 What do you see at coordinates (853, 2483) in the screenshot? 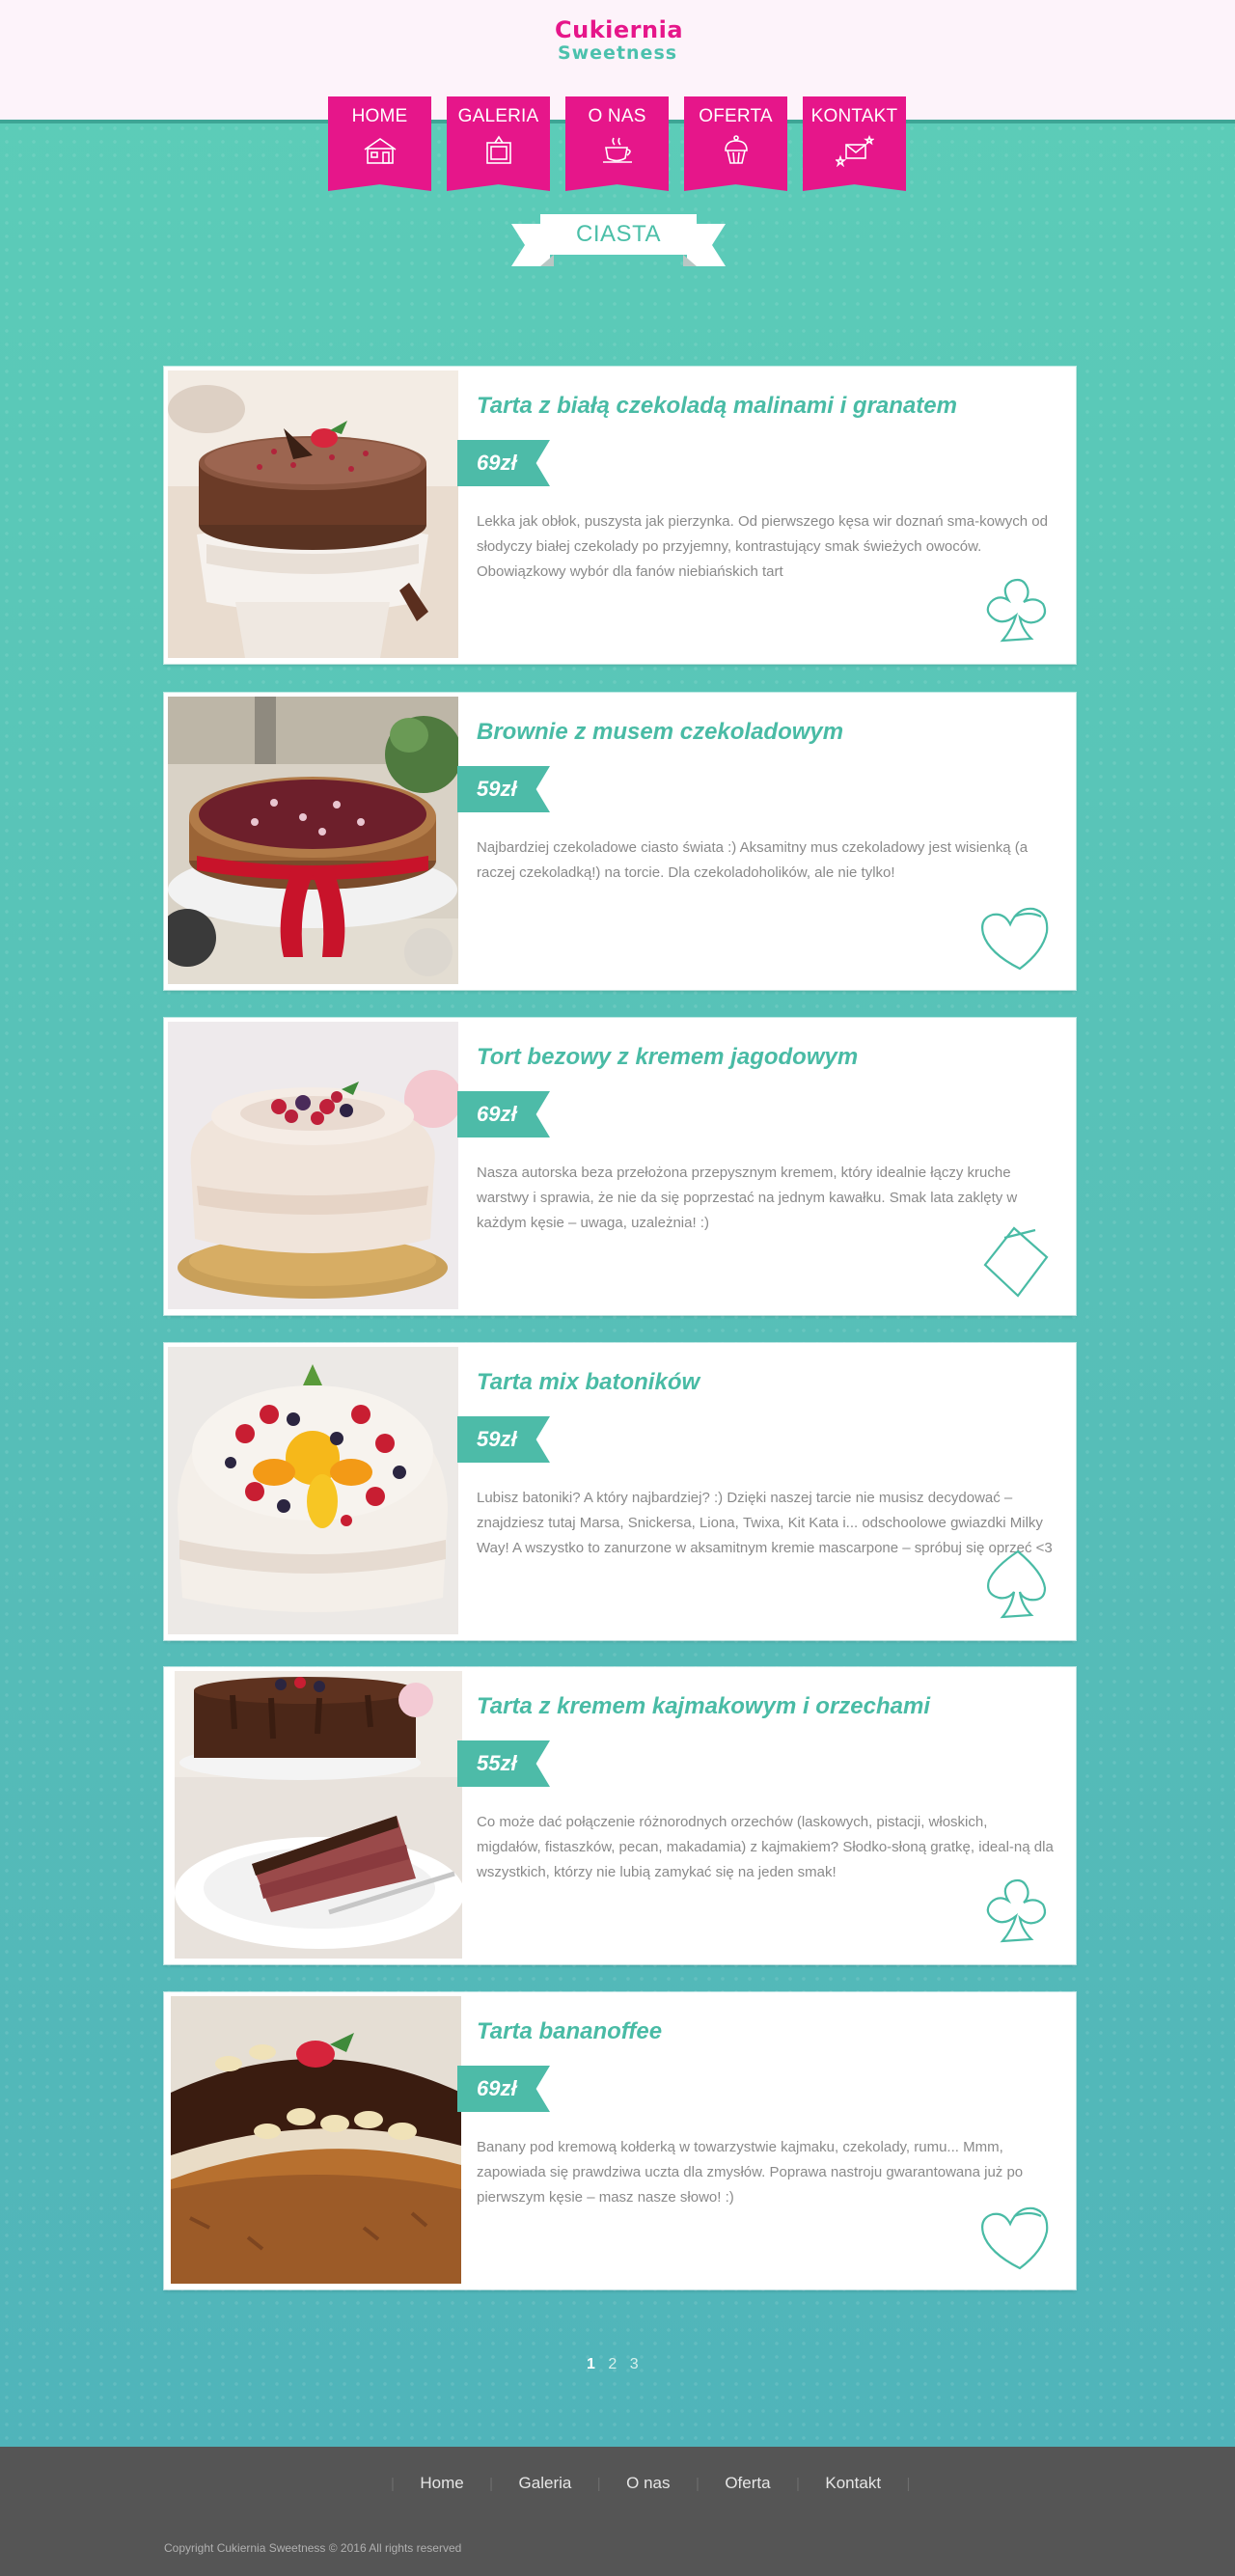
I see `footer-link-kontakt: Kontakt` at bounding box center [853, 2483].